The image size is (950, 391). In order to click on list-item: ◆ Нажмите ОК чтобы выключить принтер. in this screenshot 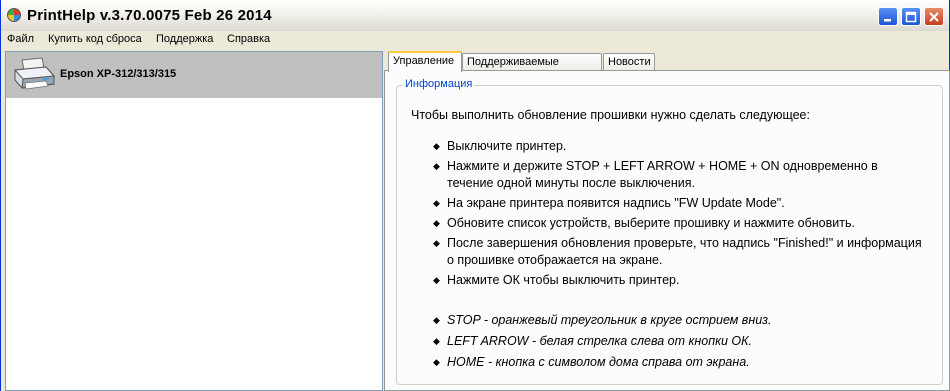, I will do `click(678, 280)`.